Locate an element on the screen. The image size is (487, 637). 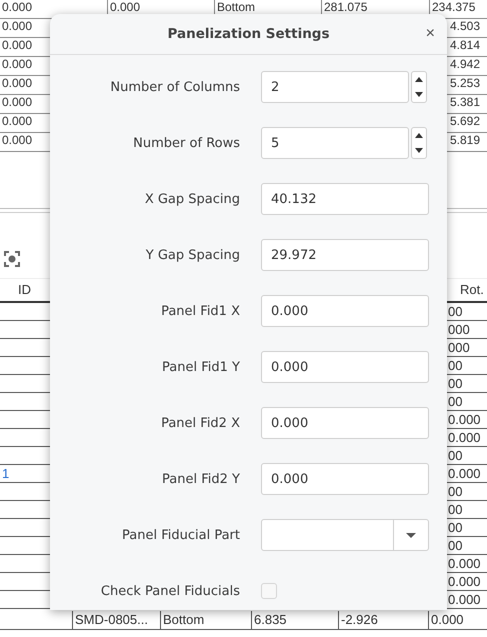
table-cell: 234.375 is located at coordinates (454, 7).